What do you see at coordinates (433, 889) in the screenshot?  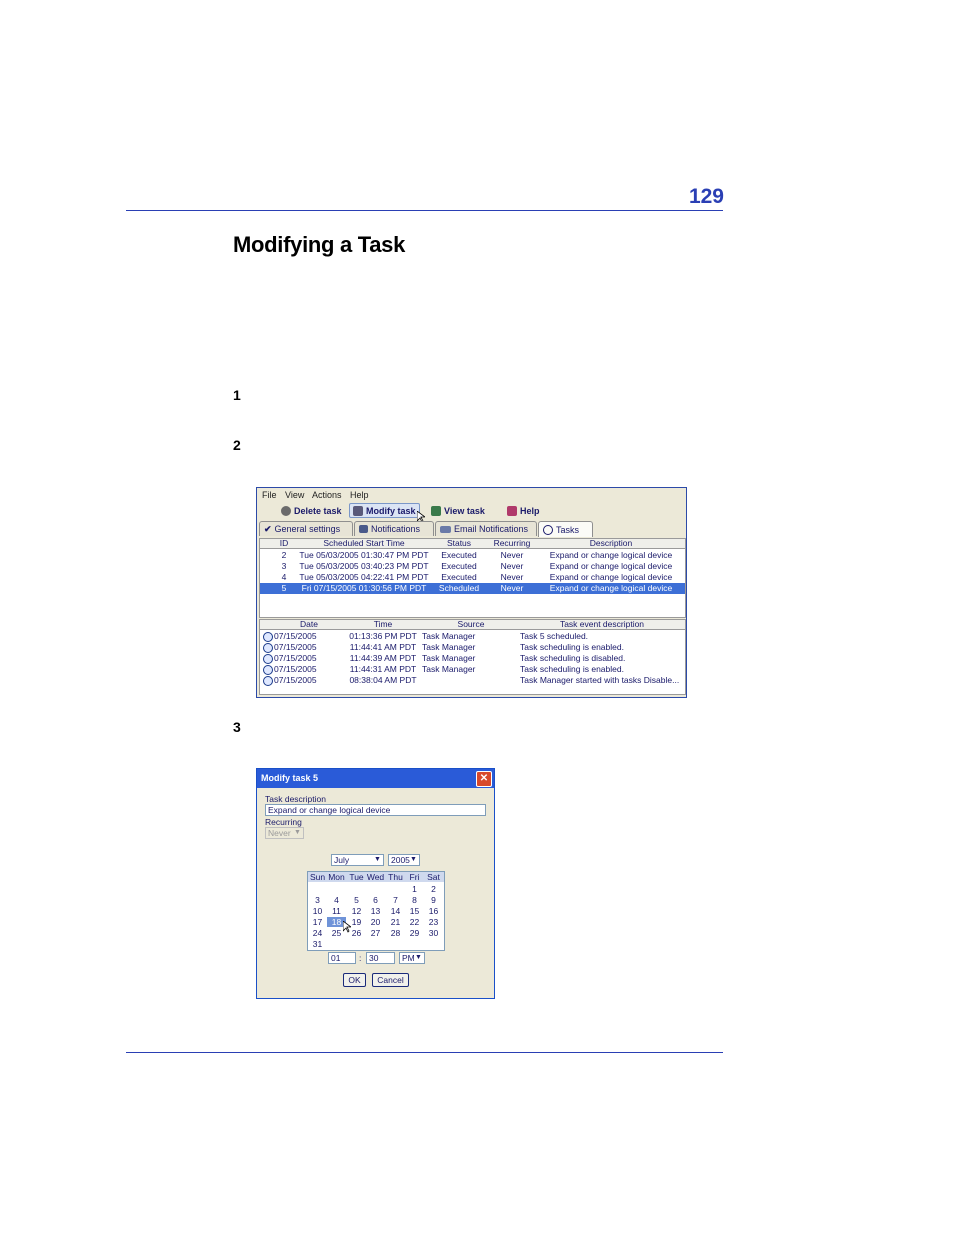 I see `calendar-day: 2` at bounding box center [433, 889].